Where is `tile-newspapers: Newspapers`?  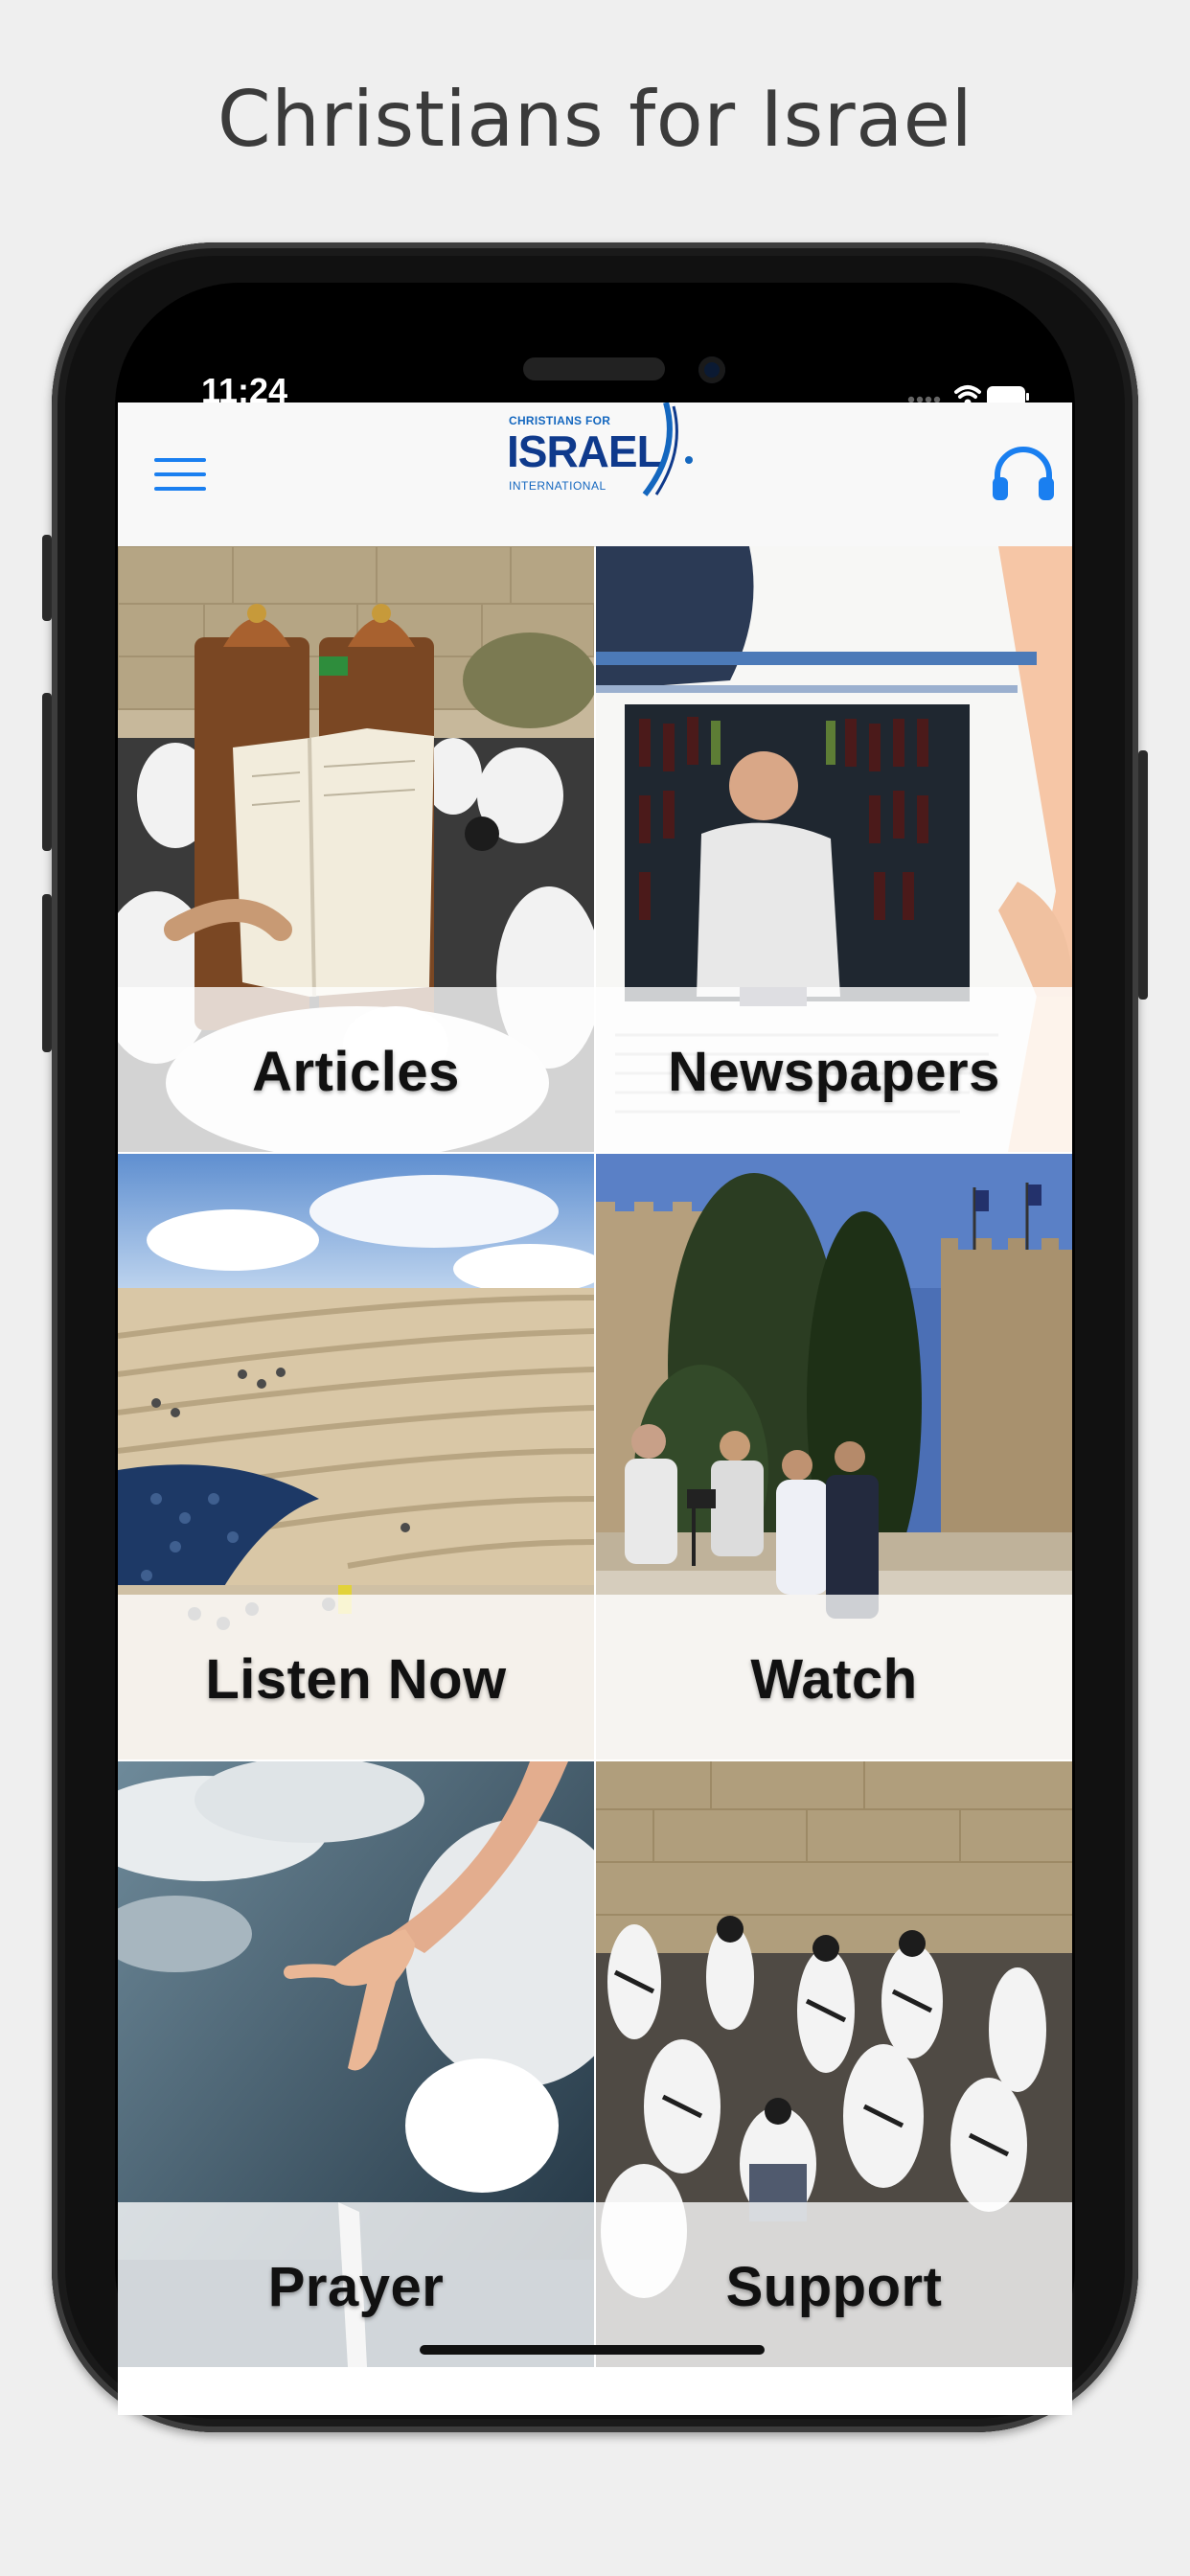 tile-newspapers: Newspapers is located at coordinates (834, 849).